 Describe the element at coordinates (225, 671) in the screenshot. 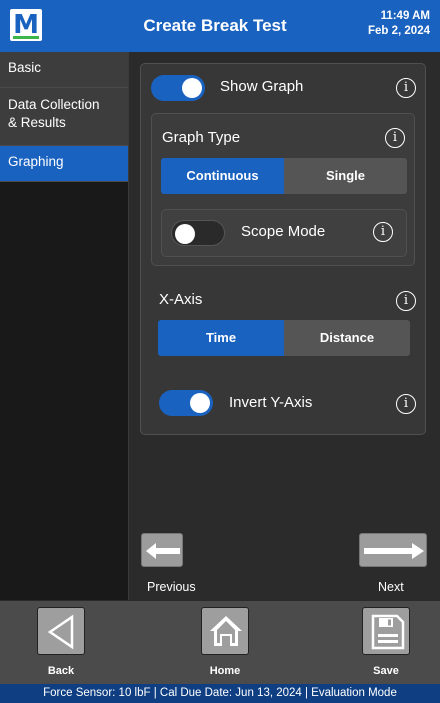

I see `home-label: Home` at that location.